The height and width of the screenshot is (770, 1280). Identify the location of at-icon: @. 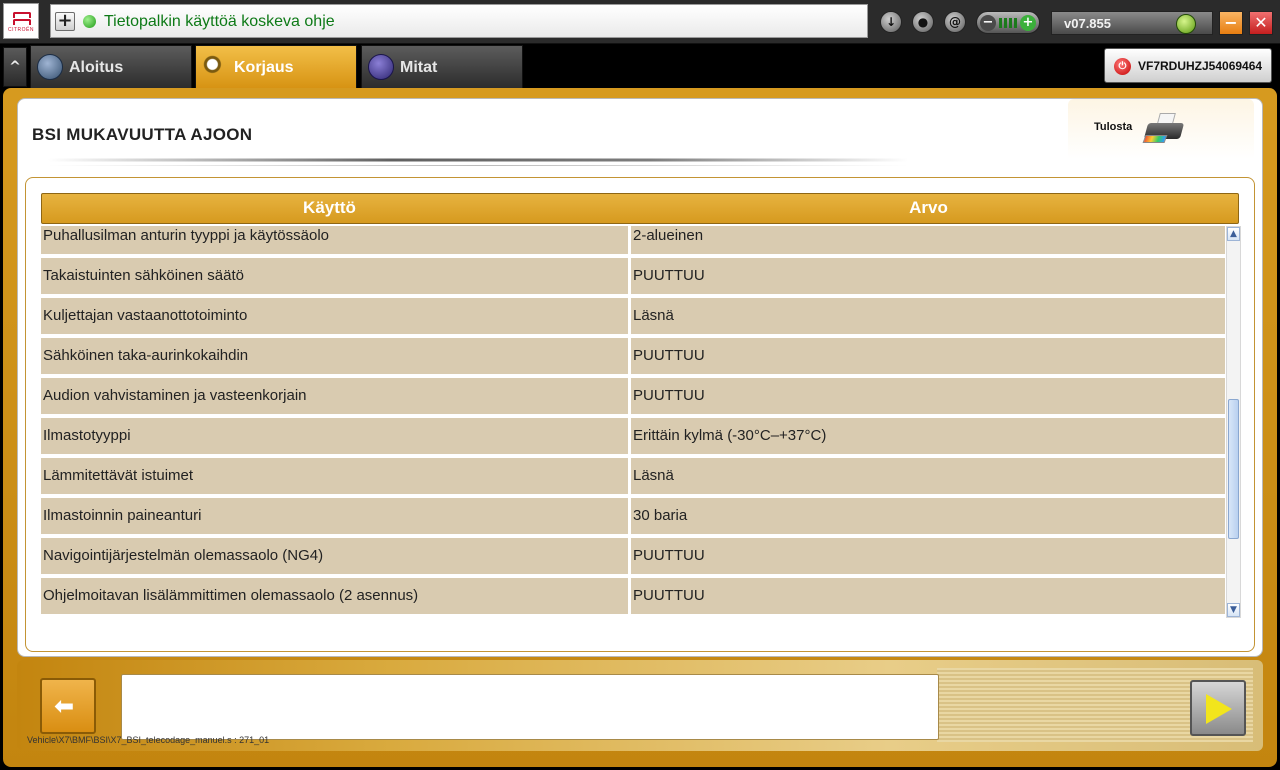
(955, 22).